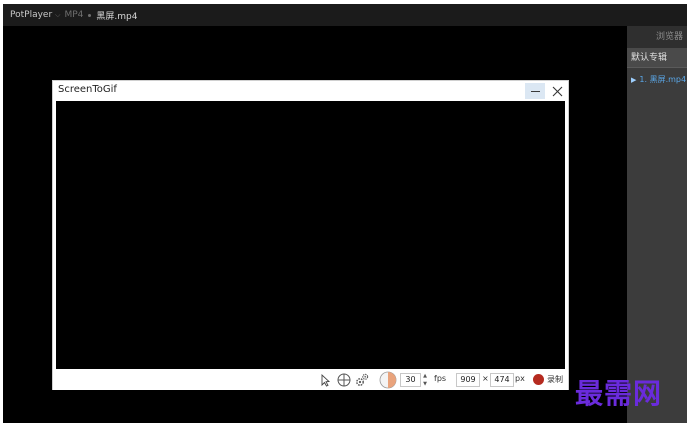 The width and height of the screenshot is (687, 423). What do you see at coordinates (117, 16) in the screenshot?
I see `current-file-name: 黑屏.mp4` at bounding box center [117, 16].